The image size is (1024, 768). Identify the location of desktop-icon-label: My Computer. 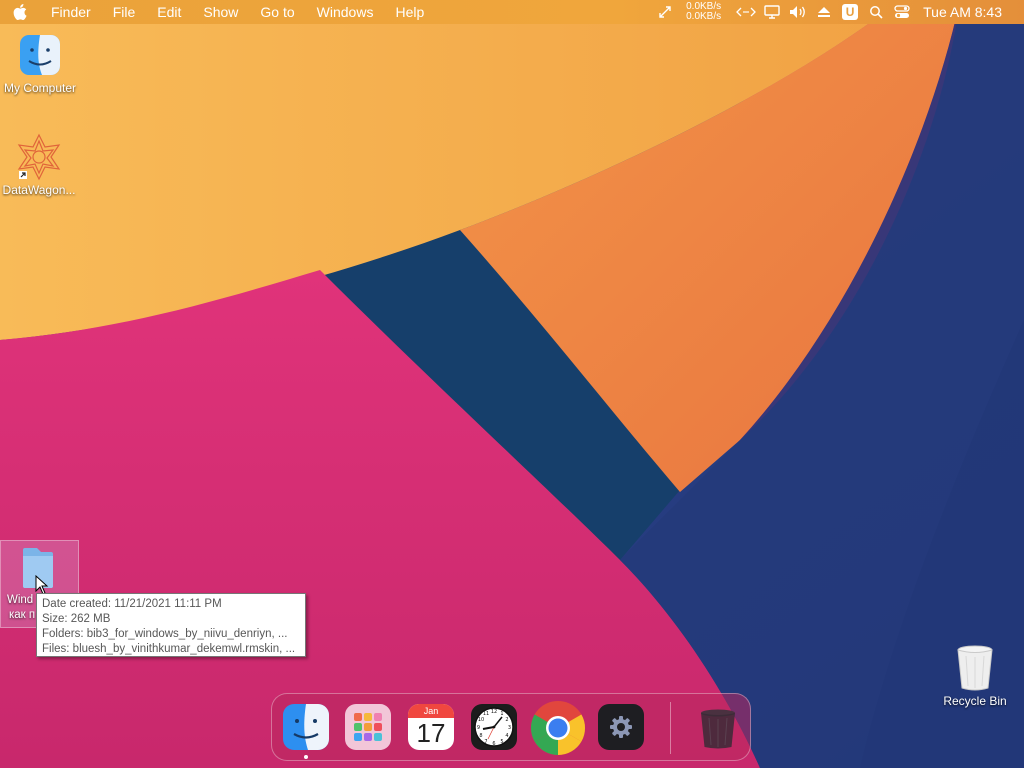
(40, 88).